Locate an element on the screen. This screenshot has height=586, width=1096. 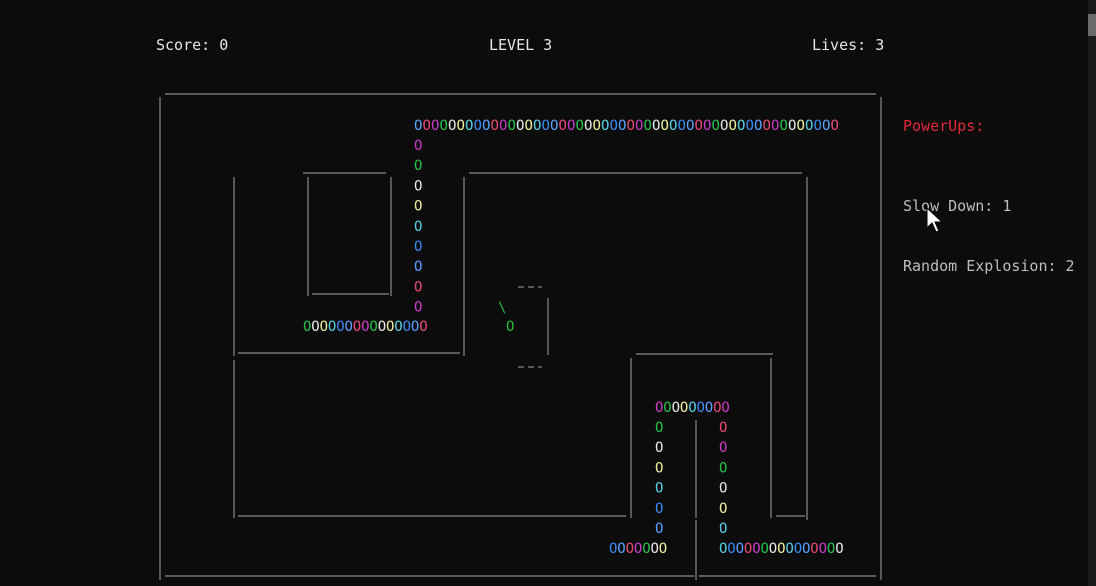
scrollbar-thumb is located at coordinates (1092, 25).